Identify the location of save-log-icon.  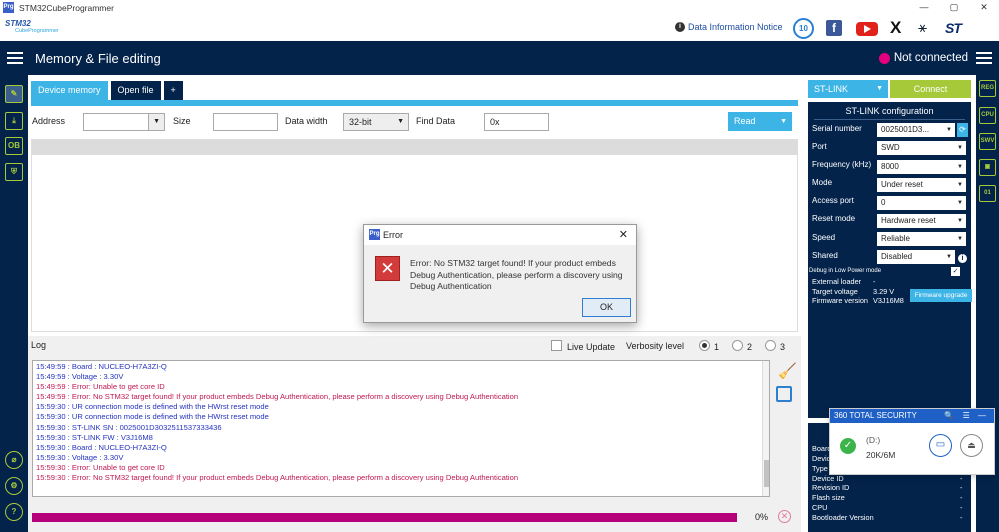
(784, 394).